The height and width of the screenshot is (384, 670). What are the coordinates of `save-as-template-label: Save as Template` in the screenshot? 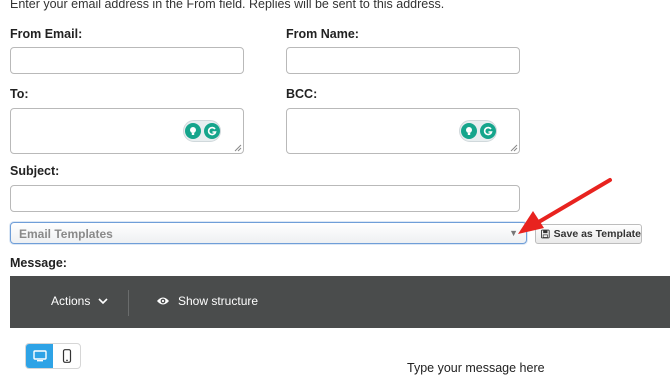 It's located at (597, 234).